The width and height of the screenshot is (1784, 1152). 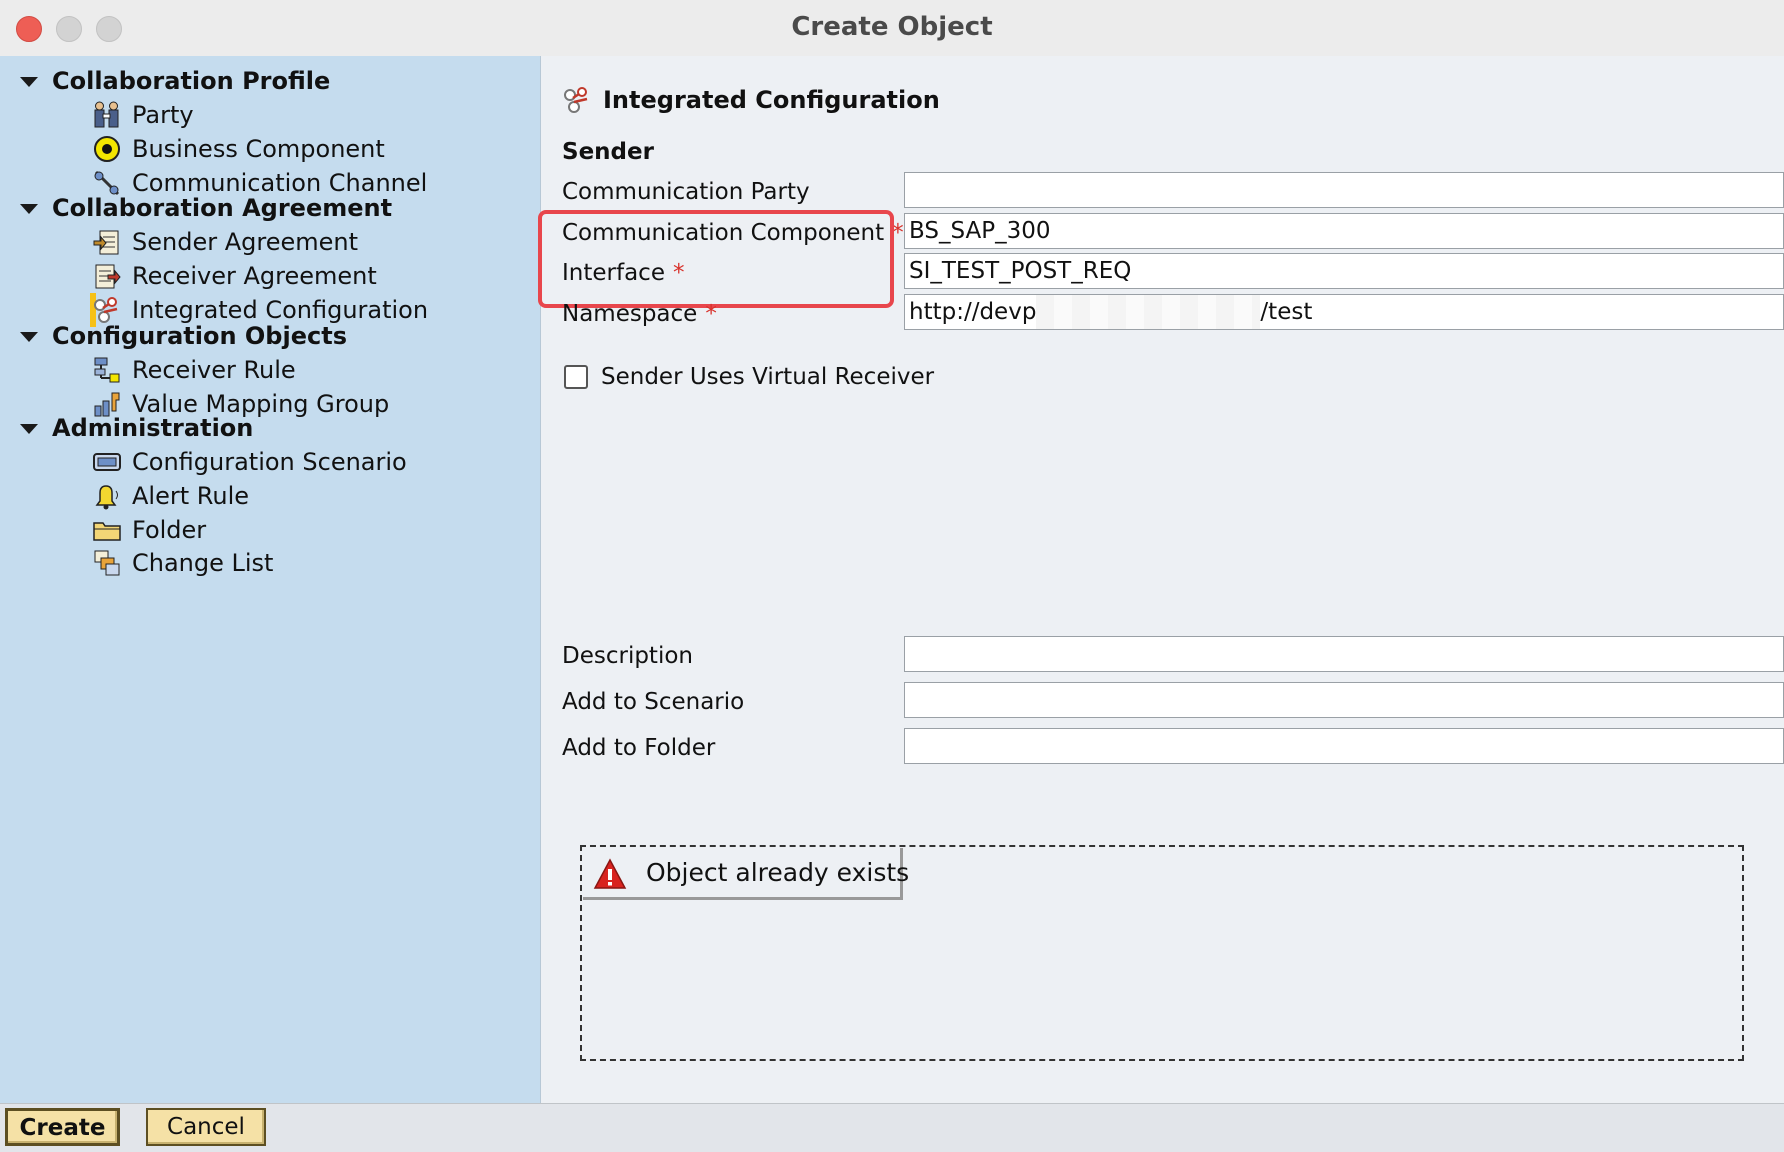 What do you see at coordinates (771, 100) in the screenshot?
I see `form-heading-label: Integrated Configuration` at bounding box center [771, 100].